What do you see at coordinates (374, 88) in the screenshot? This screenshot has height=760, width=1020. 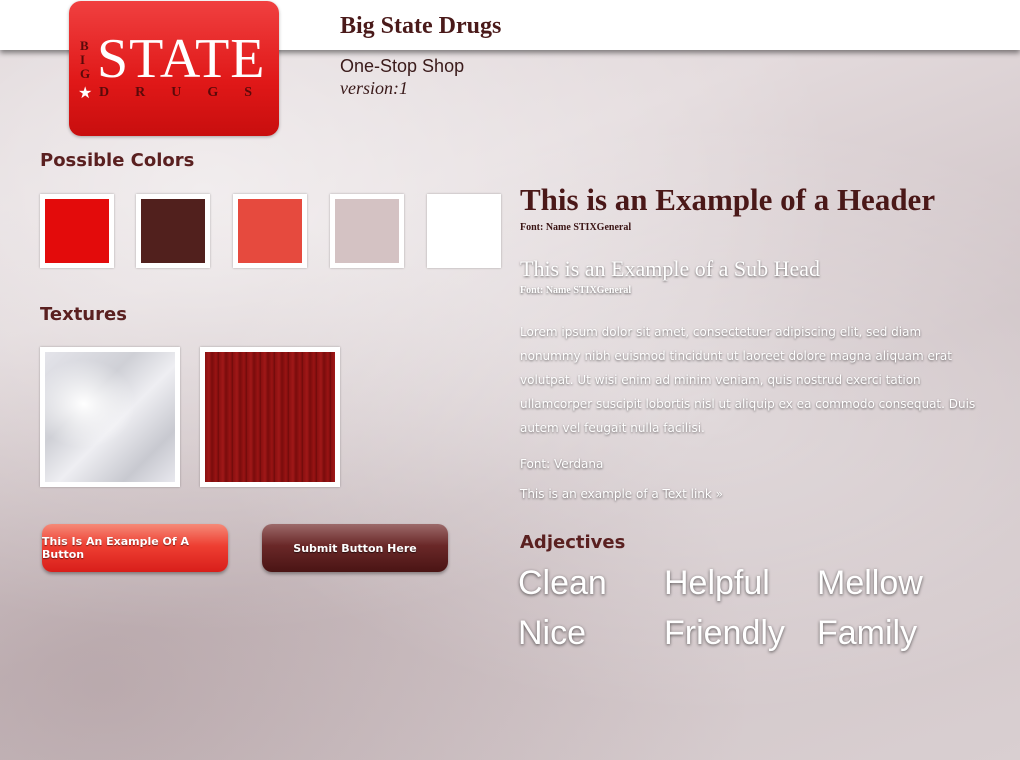 I see `version-label: version:1` at bounding box center [374, 88].